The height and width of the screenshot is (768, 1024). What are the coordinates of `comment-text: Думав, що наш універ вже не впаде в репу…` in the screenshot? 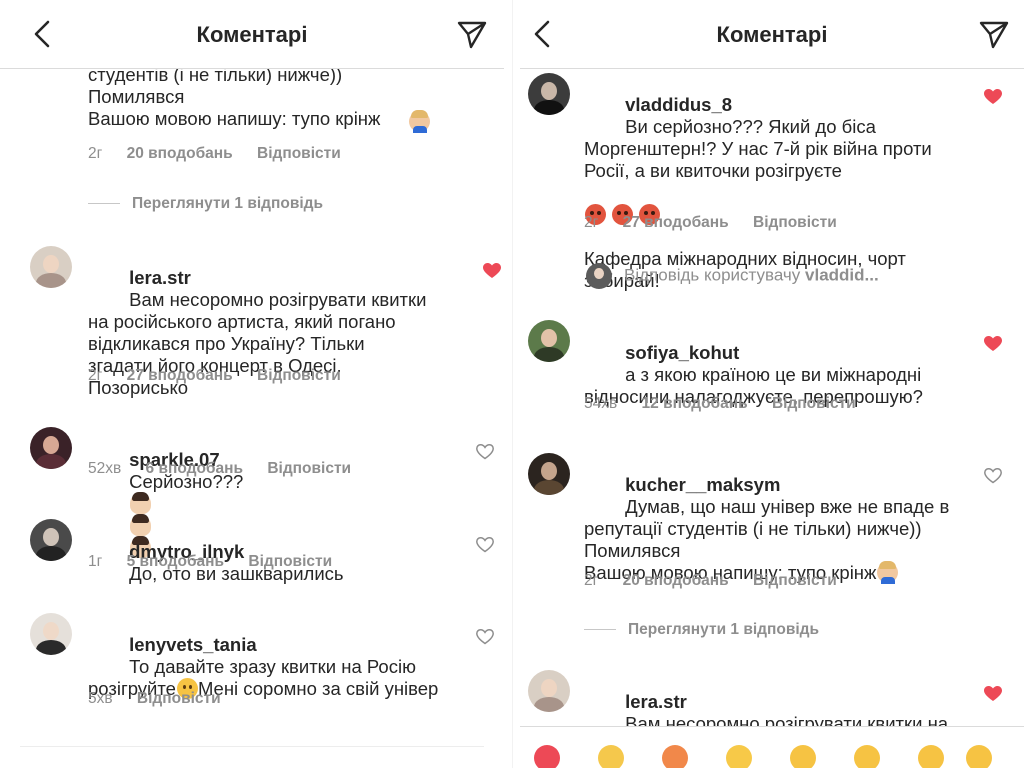 It's located at (767, 539).